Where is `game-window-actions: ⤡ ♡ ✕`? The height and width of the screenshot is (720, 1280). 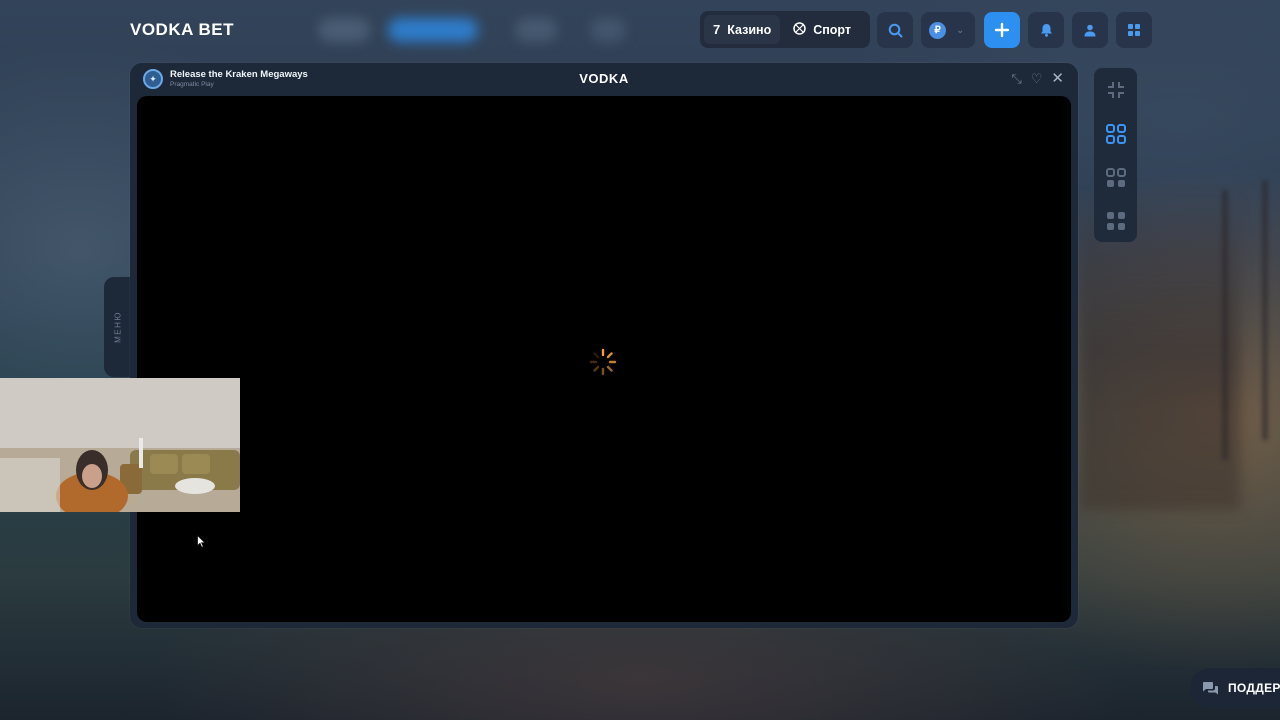 game-window-actions: ⤡ ♡ ✕ is located at coordinates (1037, 78).